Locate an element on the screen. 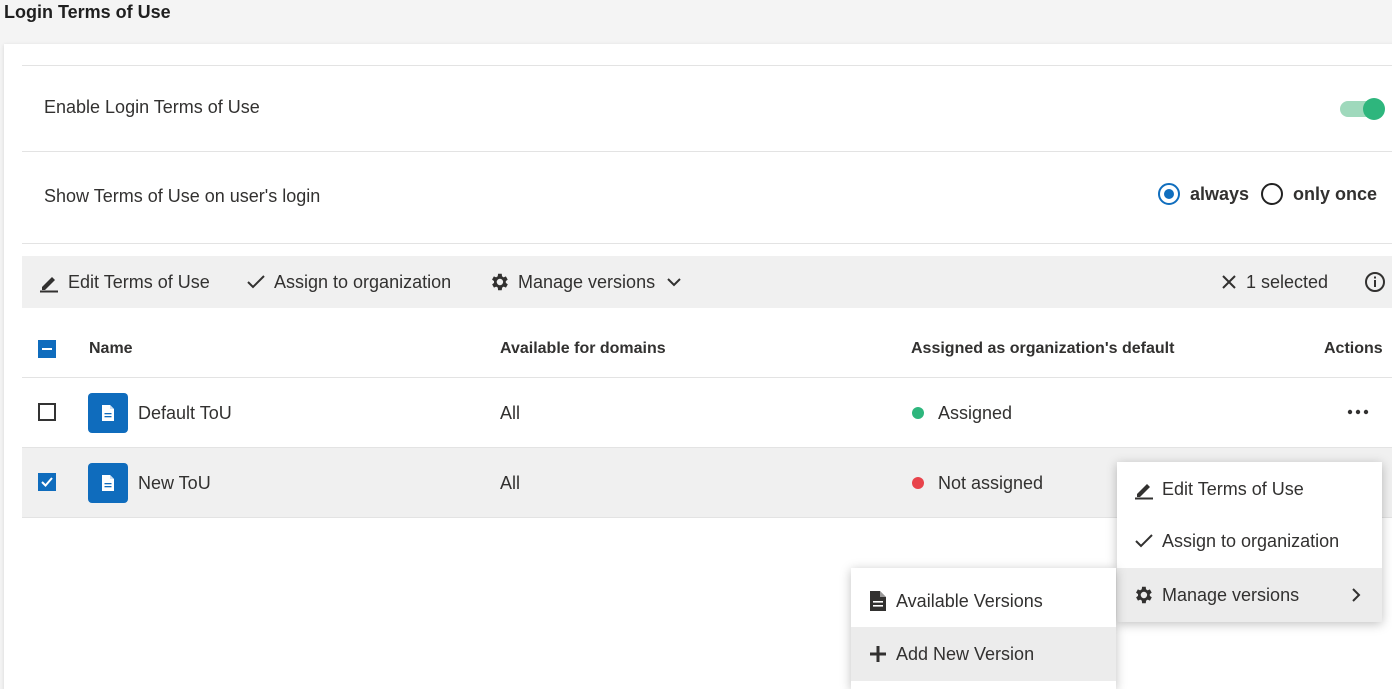 This screenshot has height=689, width=1392. assign-org-button: Assign to organization is located at coordinates (348, 282).